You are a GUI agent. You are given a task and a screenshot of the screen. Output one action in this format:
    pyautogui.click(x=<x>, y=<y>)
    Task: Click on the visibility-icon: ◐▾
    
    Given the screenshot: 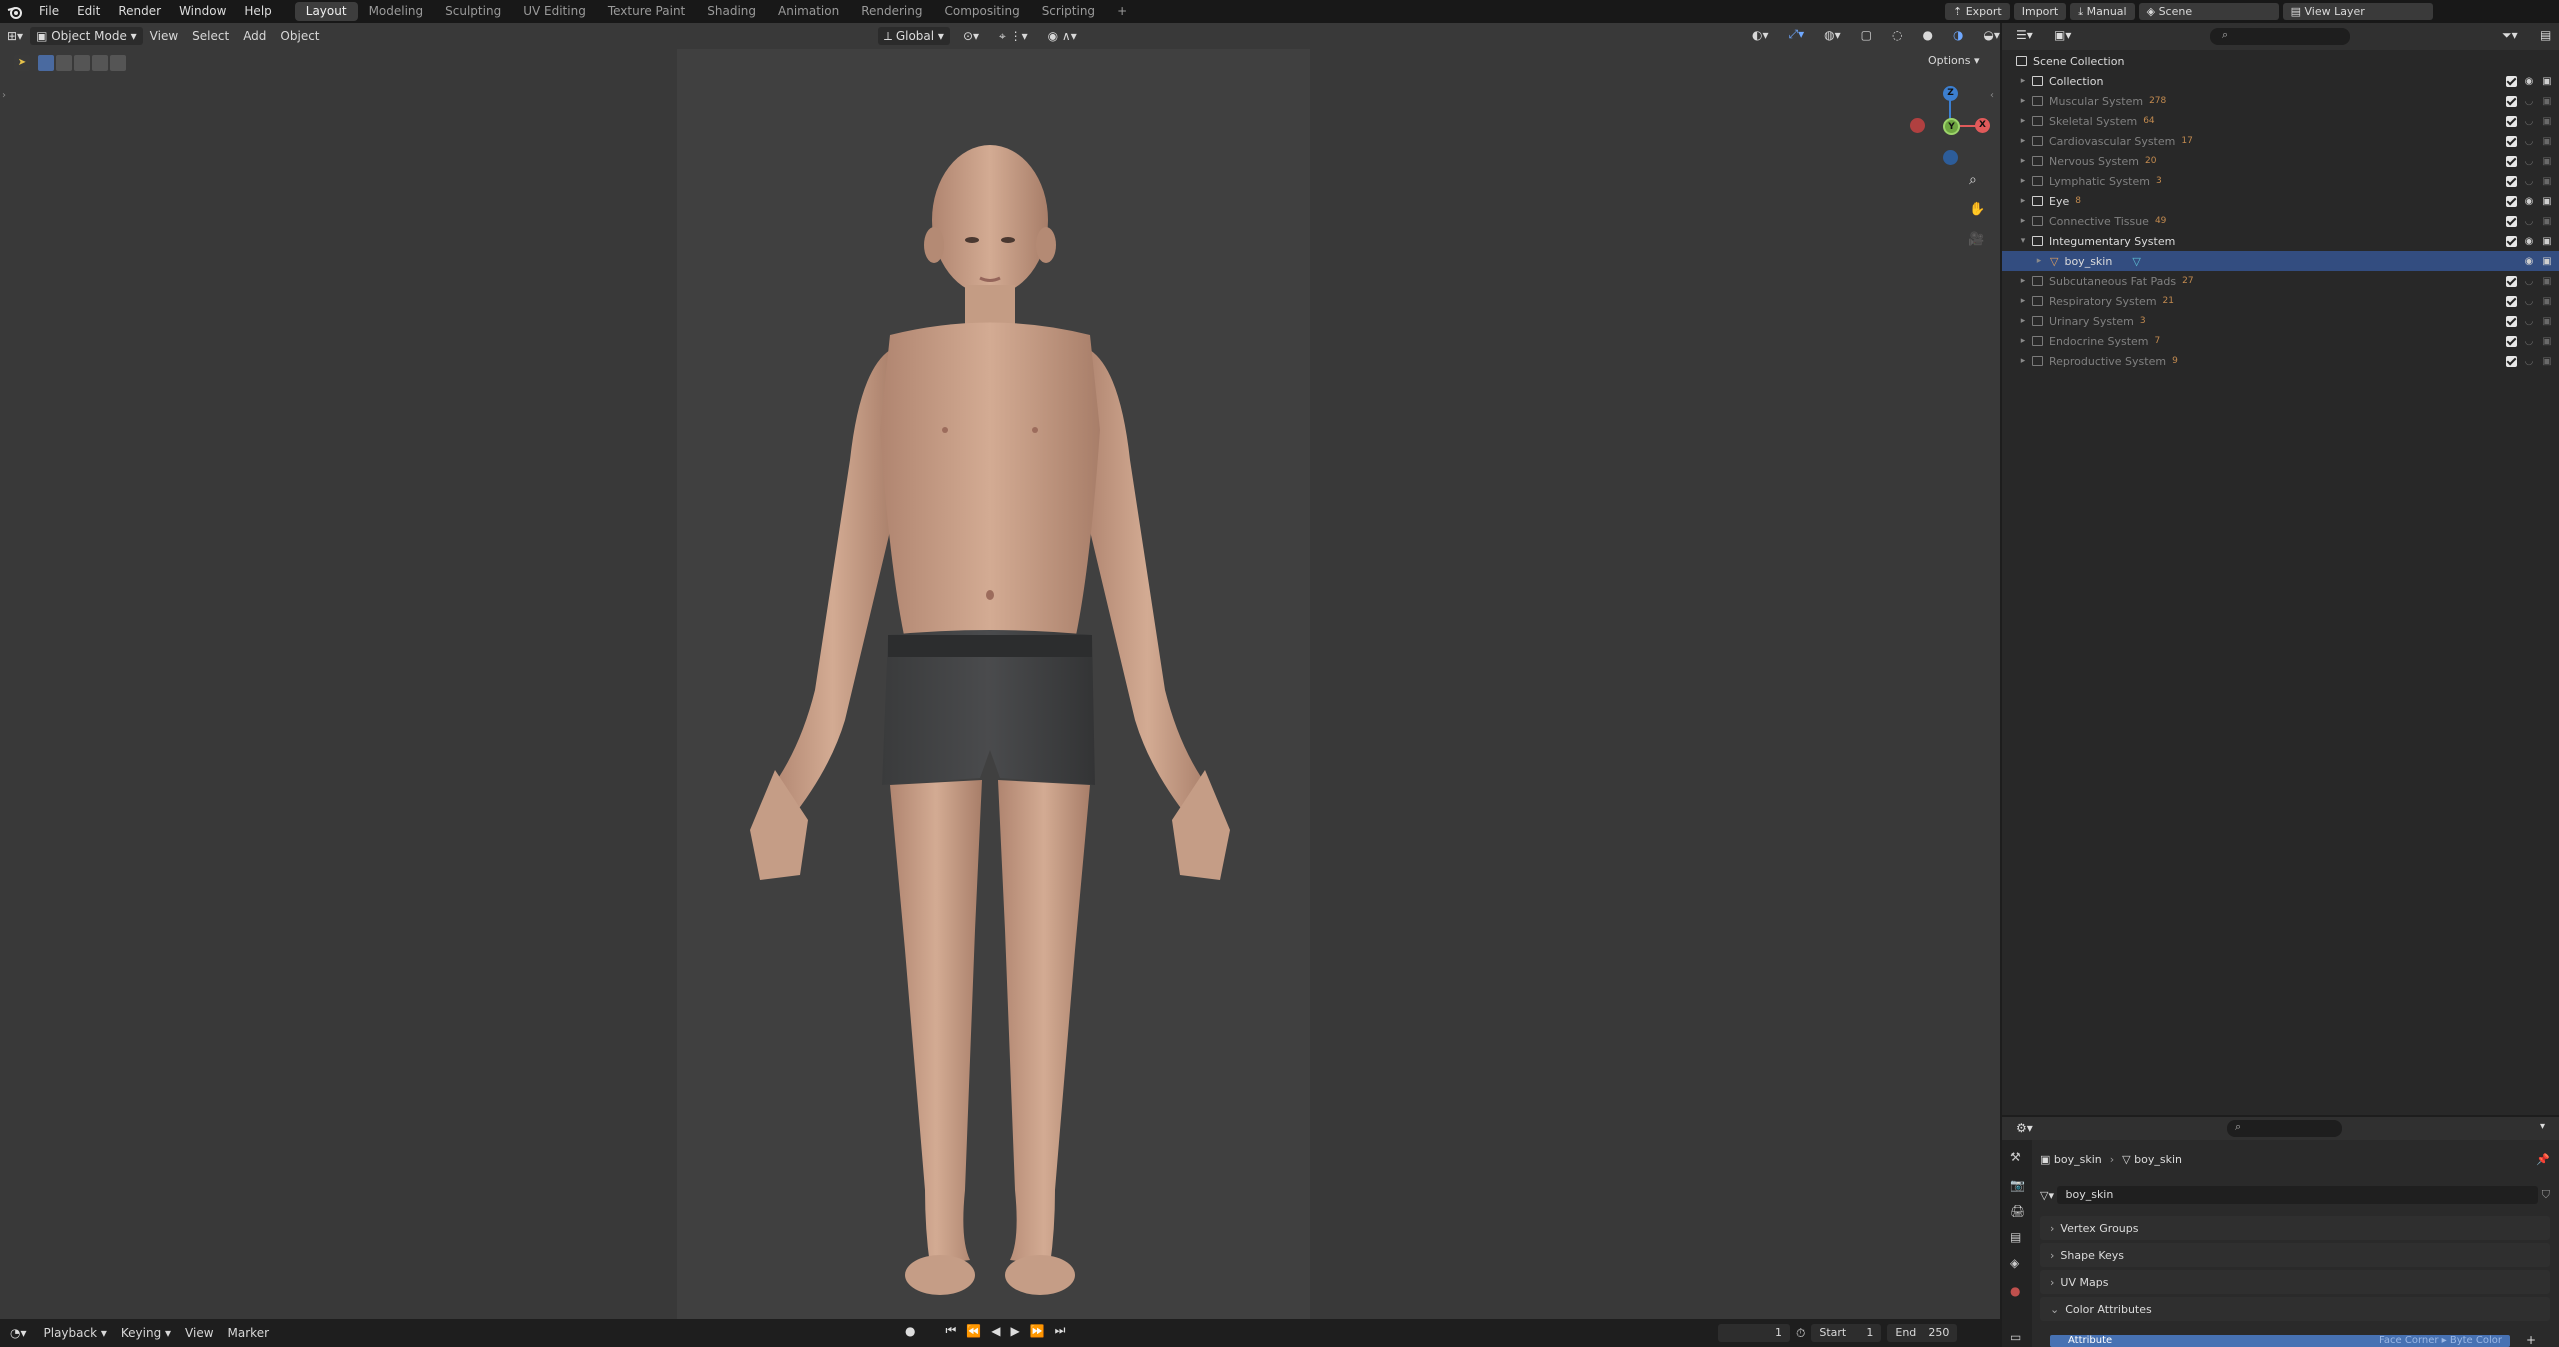 What is the action you would take?
    pyautogui.click(x=1760, y=35)
    